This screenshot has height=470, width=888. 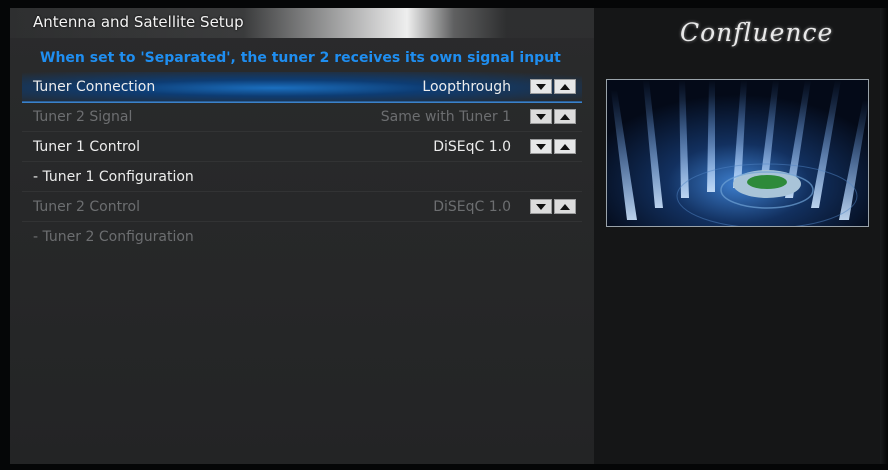 I want to click on menu-row-label: - Tuner 1 Configuration, so click(x=113, y=176).